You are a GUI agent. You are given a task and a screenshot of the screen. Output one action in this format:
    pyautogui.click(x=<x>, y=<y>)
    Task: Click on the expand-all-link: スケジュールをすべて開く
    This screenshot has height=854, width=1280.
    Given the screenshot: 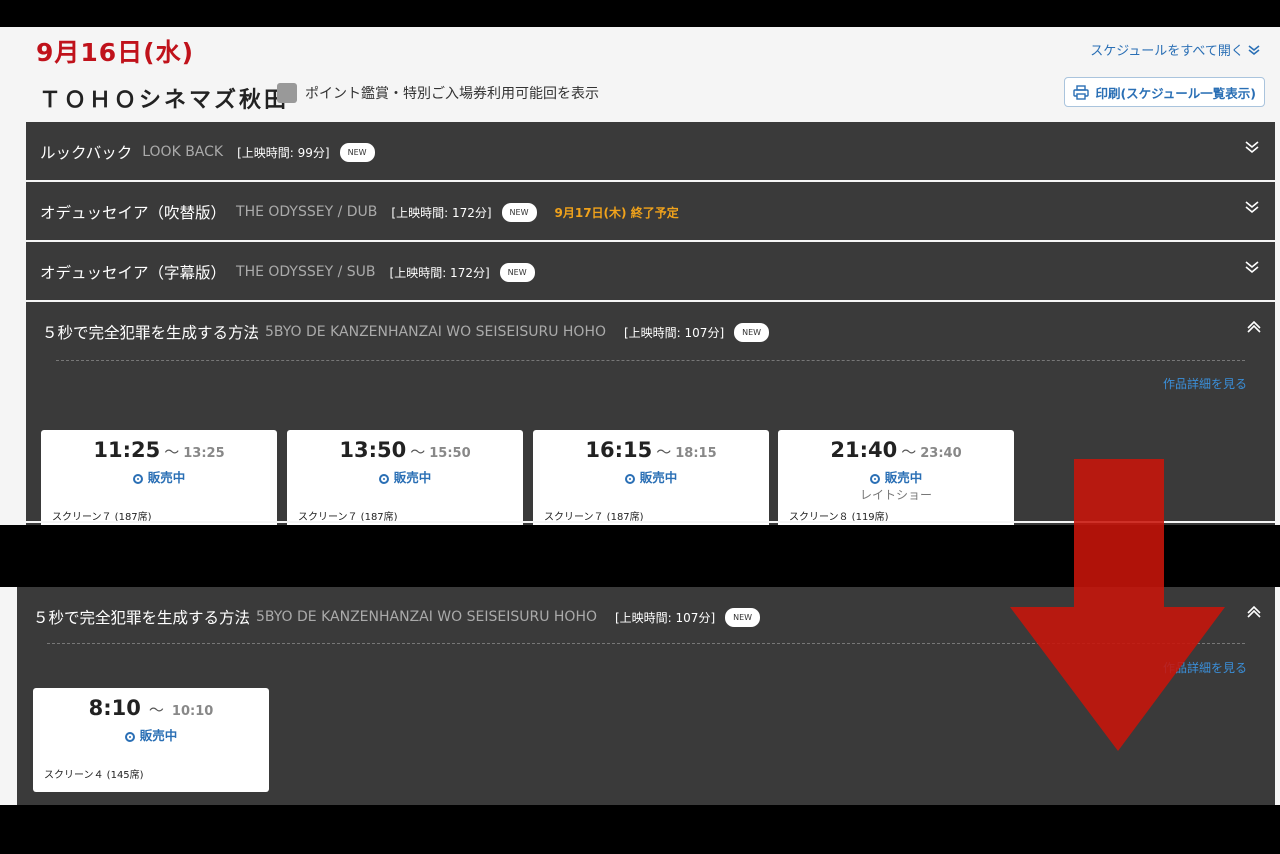 What is the action you would take?
    pyautogui.click(x=1175, y=49)
    